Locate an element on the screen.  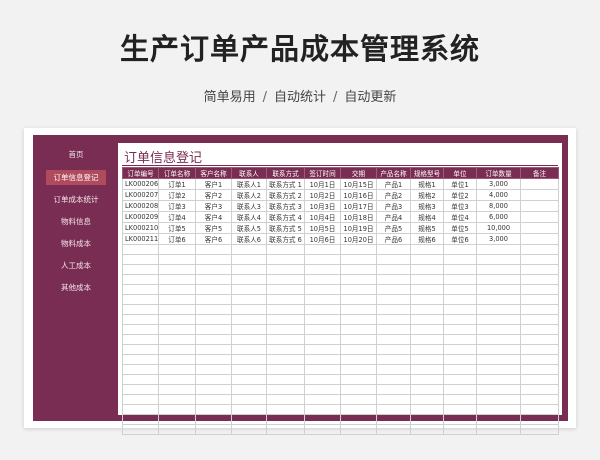
table-cell: 10月5日 is located at coordinates (322, 228).